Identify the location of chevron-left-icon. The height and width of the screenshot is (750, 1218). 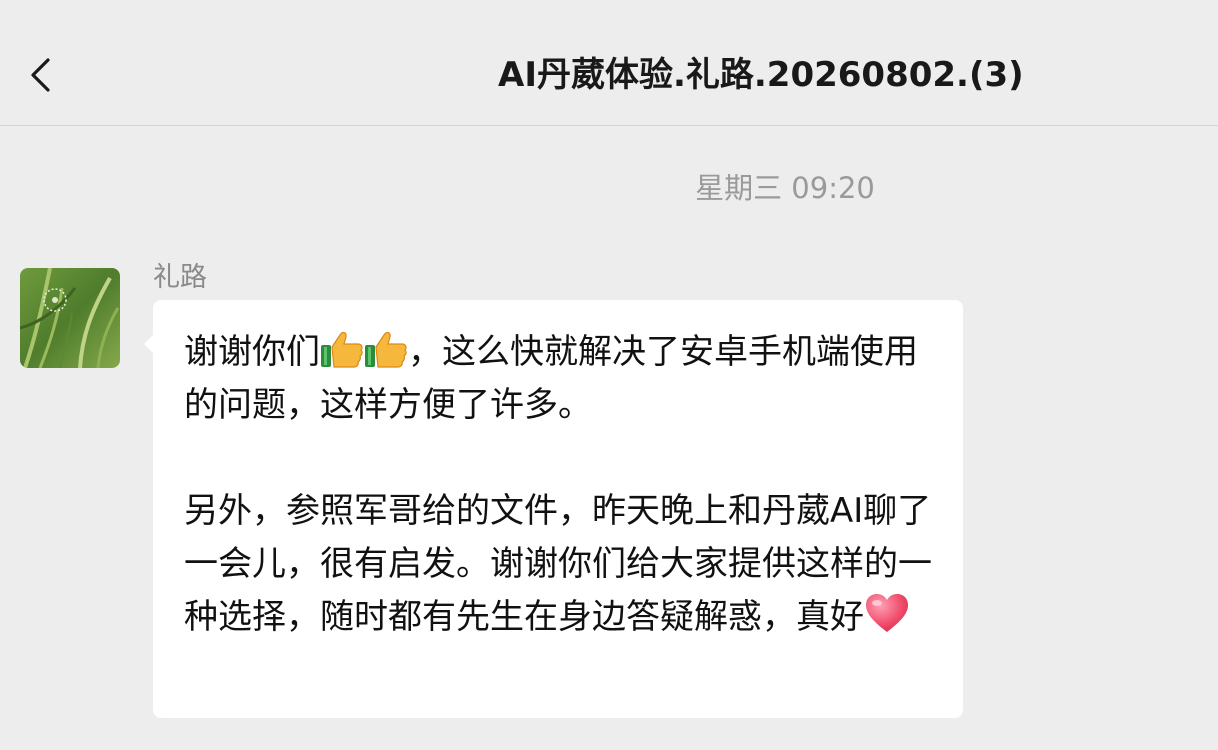
(42, 75).